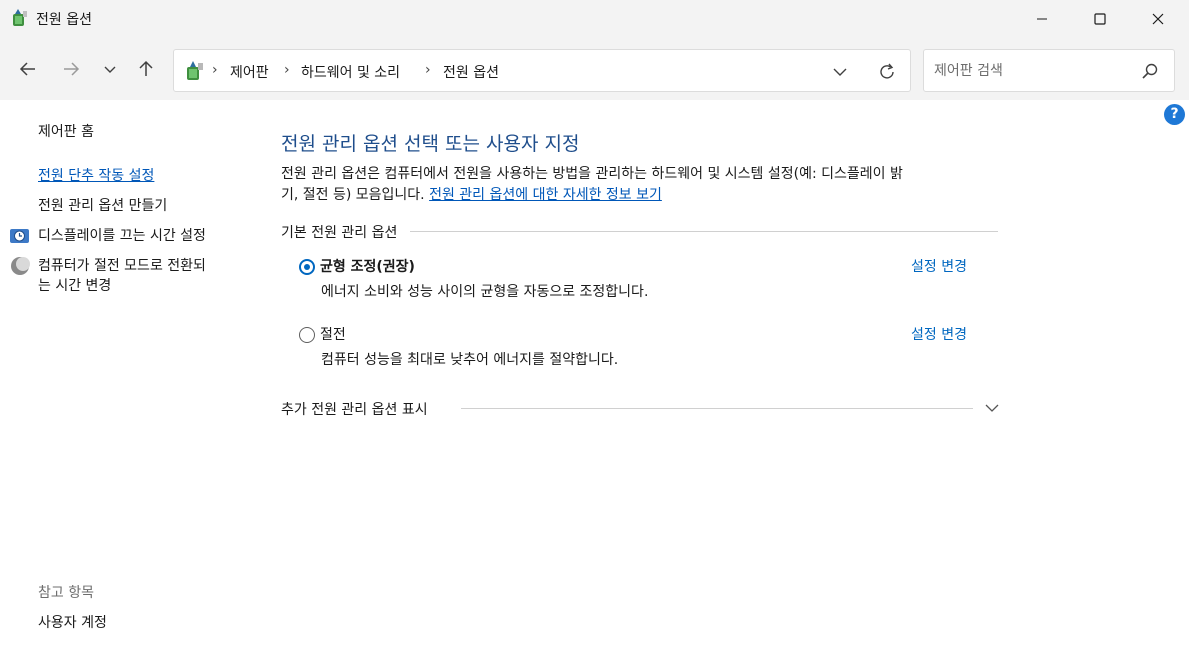 The width and height of the screenshot is (1189, 658). Describe the element at coordinates (887, 72) in the screenshot. I see `refresh-icon` at that location.